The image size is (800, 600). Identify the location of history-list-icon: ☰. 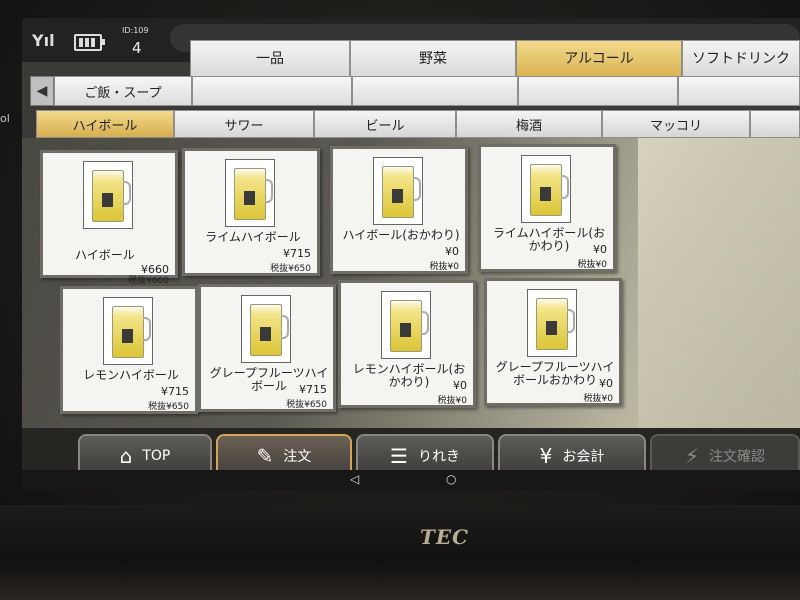
(399, 456).